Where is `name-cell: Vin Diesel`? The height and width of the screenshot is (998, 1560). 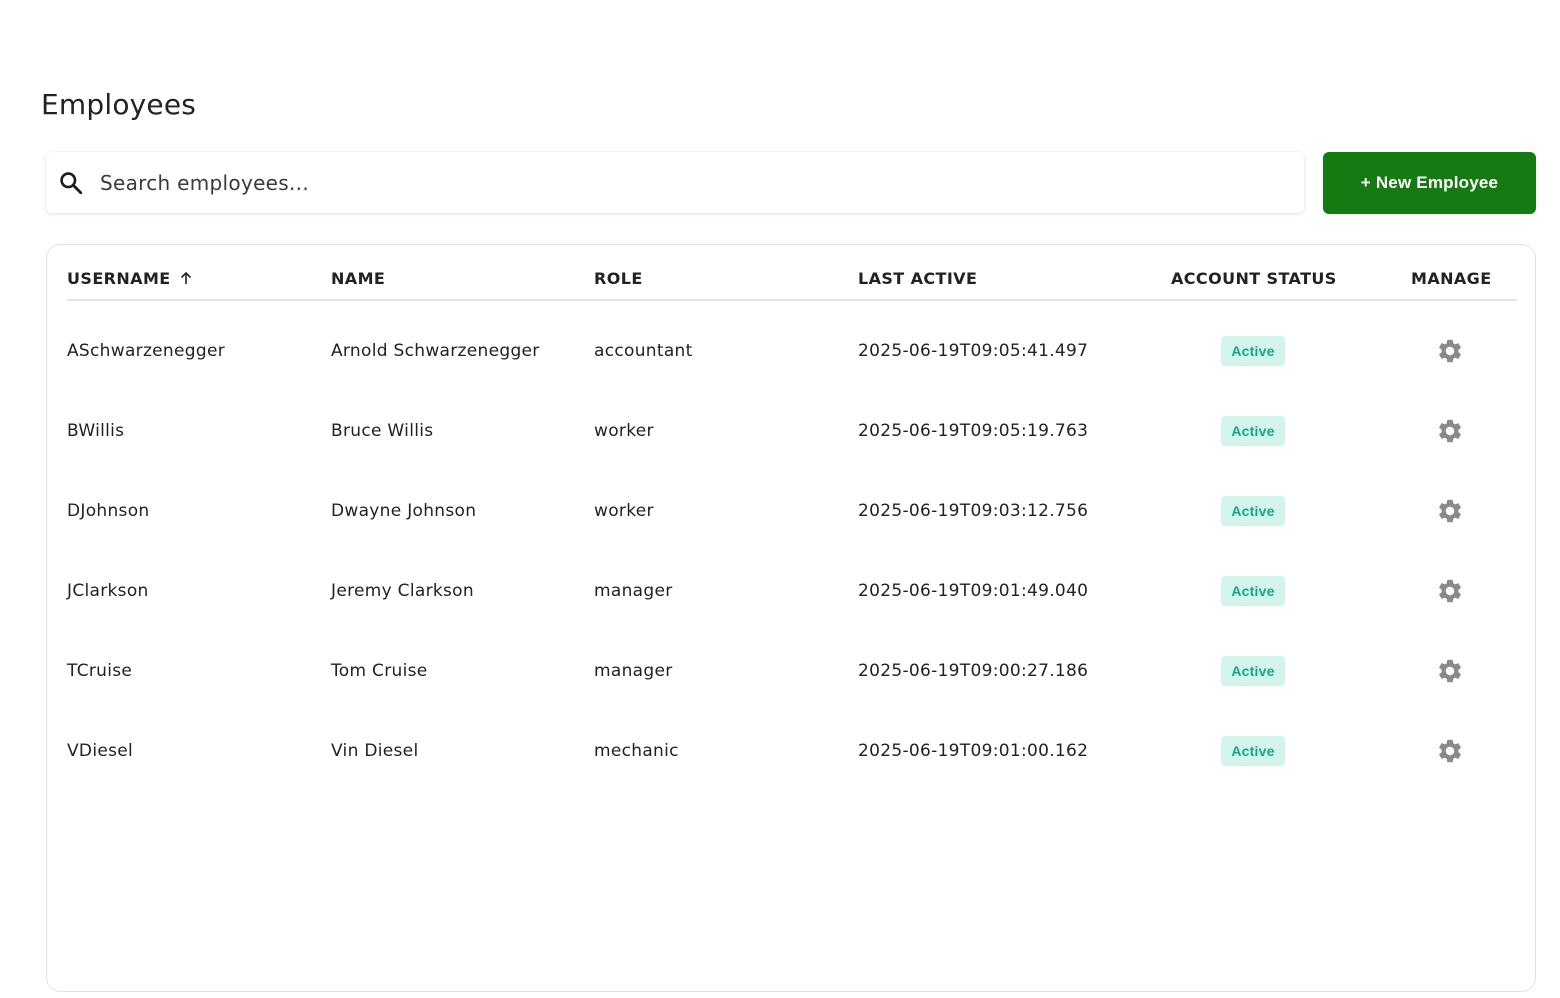 name-cell: Vin Diesel is located at coordinates (375, 751).